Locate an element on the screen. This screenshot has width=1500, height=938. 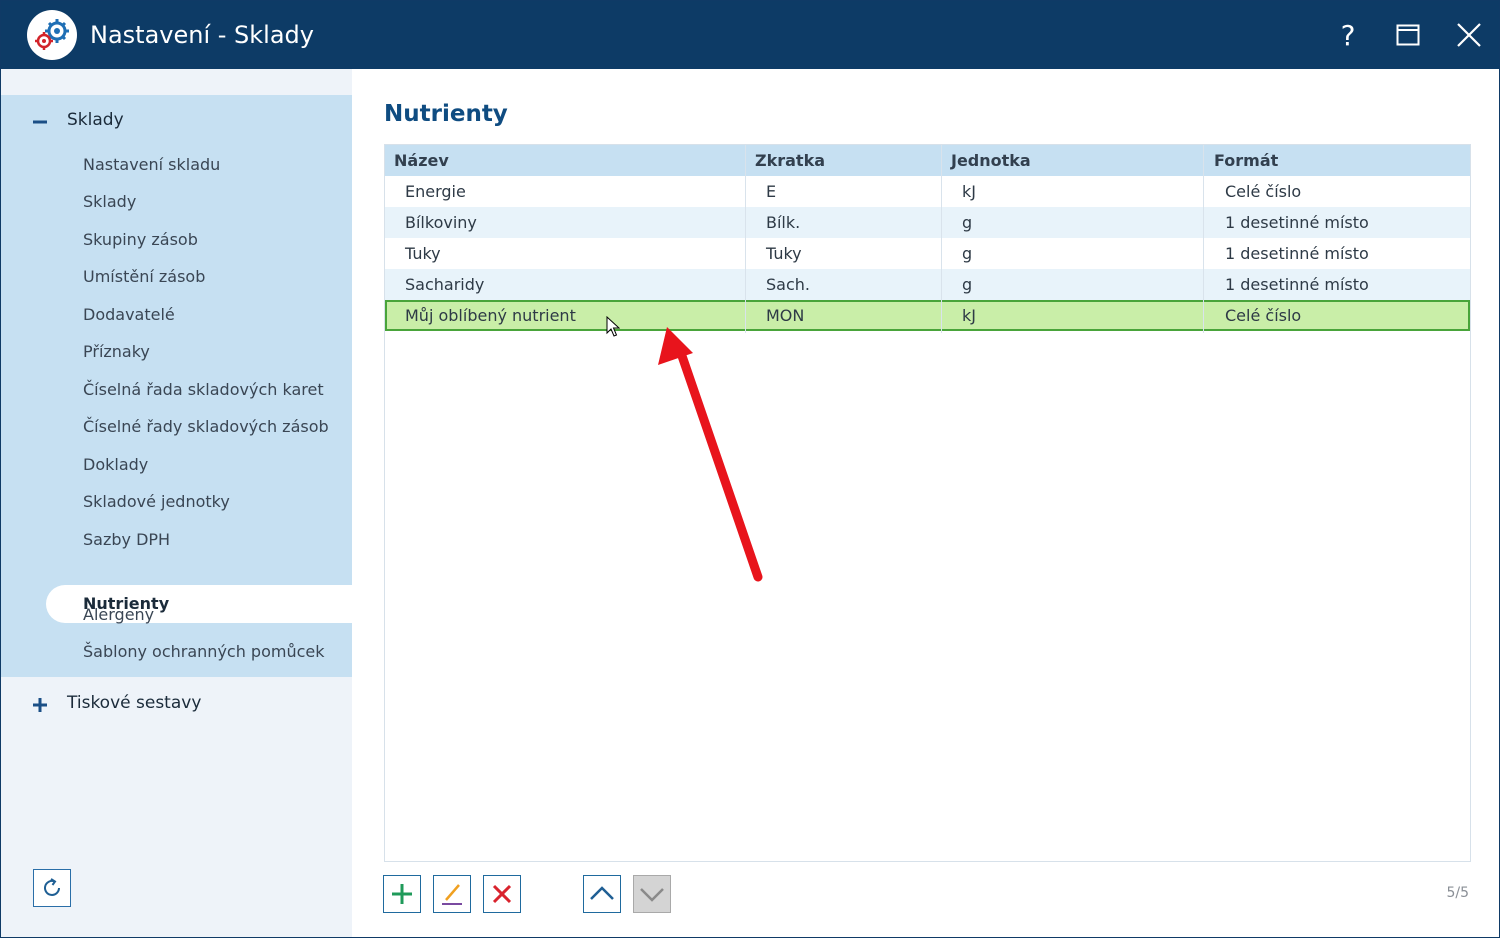
close-icon is located at coordinates (1469, 35).